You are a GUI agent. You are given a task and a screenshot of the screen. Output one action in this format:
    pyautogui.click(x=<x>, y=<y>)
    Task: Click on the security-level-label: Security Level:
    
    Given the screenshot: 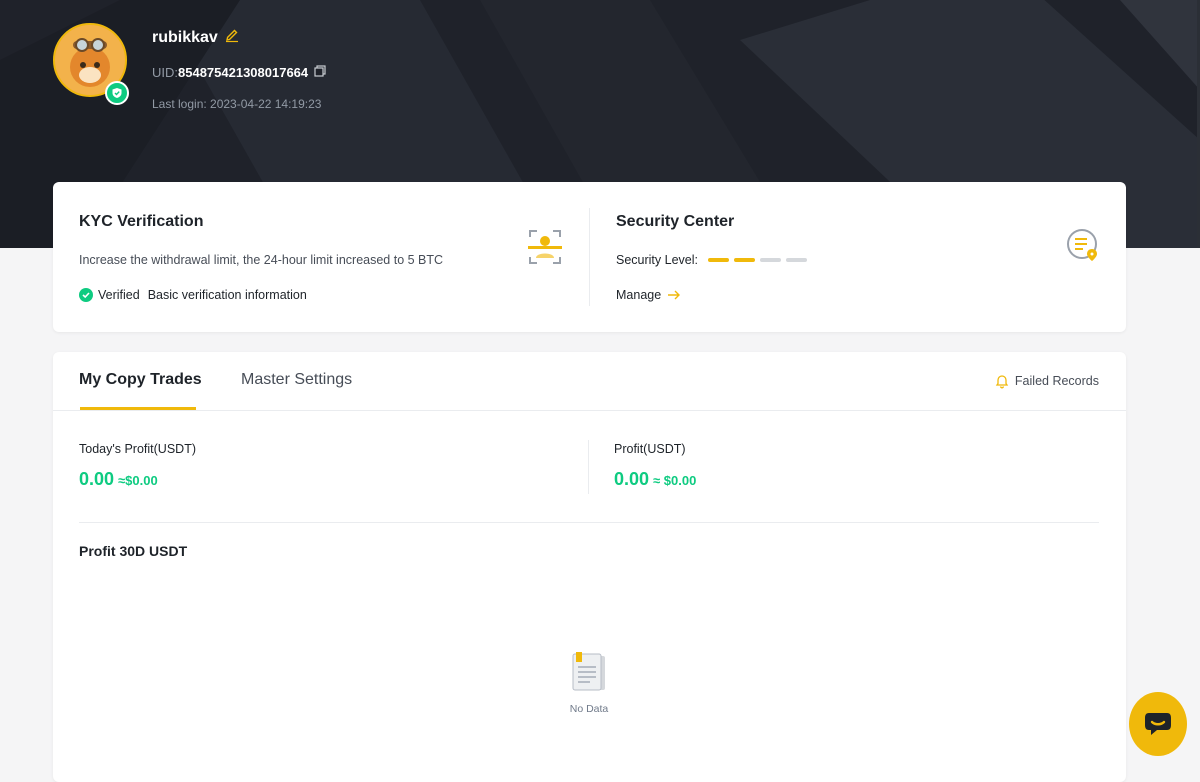 What is the action you would take?
    pyautogui.click(x=657, y=260)
    